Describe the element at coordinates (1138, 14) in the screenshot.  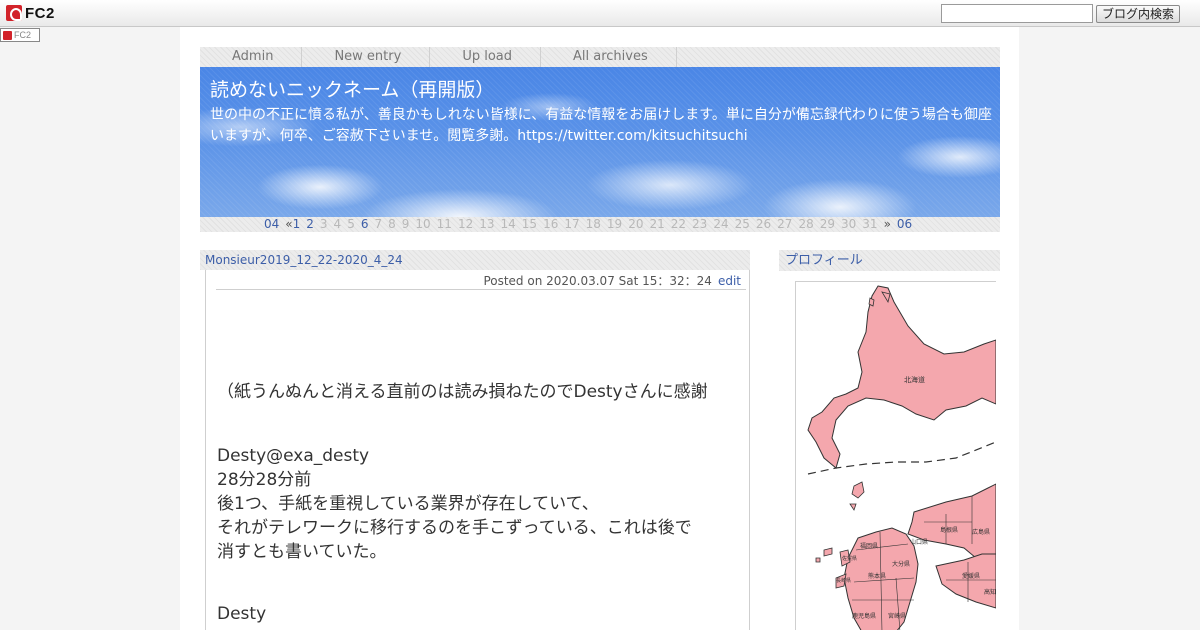
I see `blog-search-button: ブログ内検索` at that location.